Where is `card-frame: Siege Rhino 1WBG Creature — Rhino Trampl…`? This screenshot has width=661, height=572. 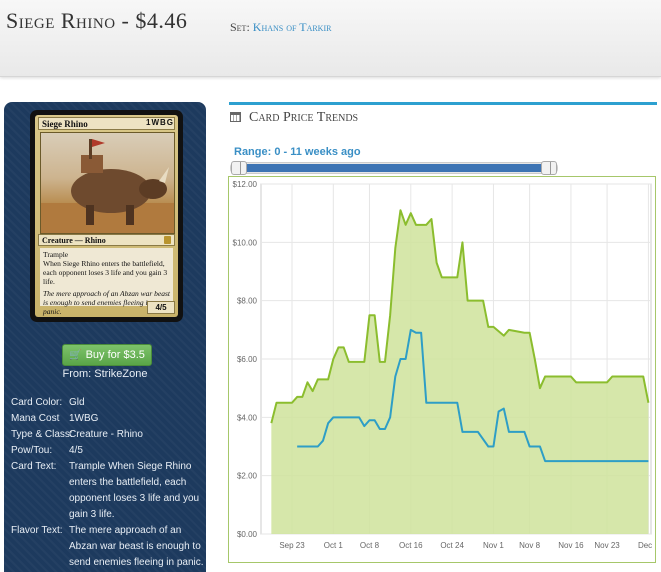 card-frame: Siege Rhino 1WBG Creature — Rhino Trampl… is located at coordinates (106, 216).